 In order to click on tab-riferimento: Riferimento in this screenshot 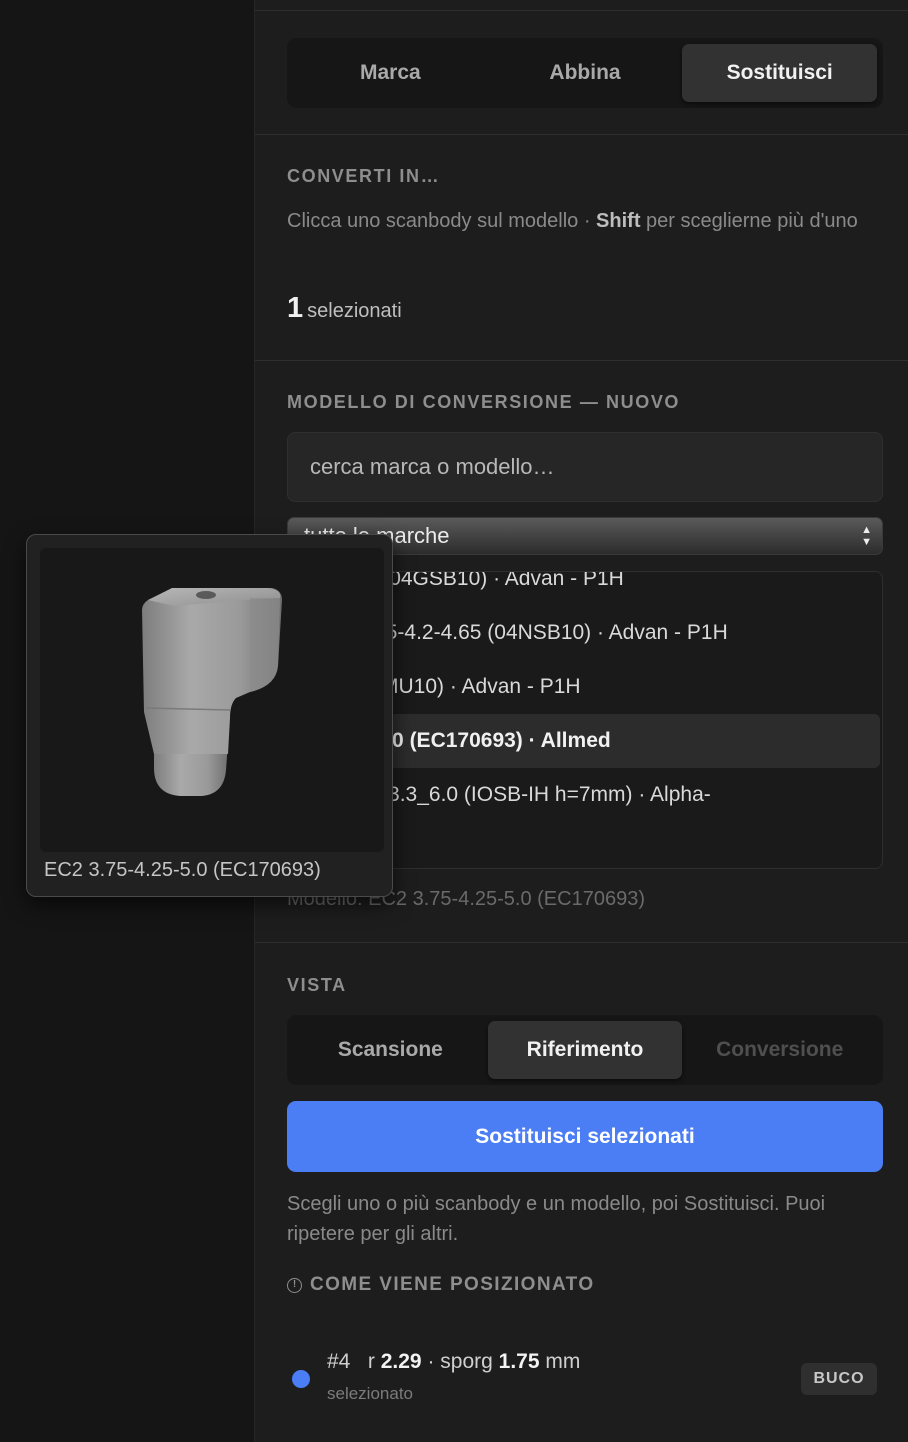, I will do `click(585, 1050)`.